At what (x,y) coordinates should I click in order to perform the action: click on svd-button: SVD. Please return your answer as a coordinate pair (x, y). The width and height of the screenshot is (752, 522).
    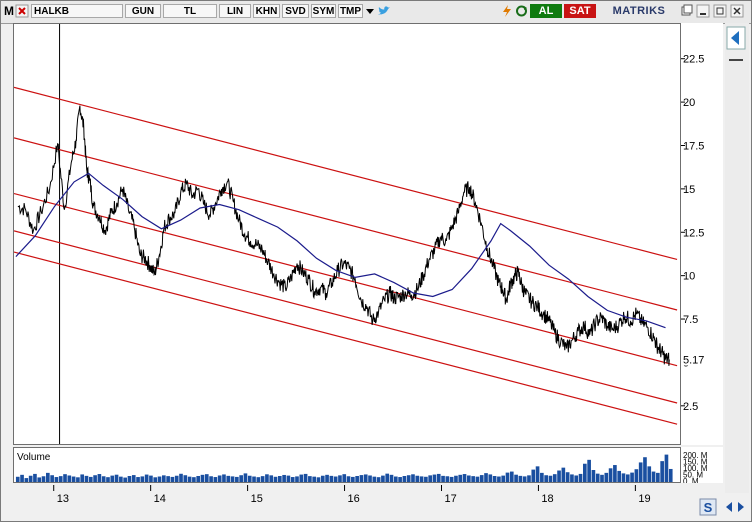
    Looking at the image, I should click on (295, 11).